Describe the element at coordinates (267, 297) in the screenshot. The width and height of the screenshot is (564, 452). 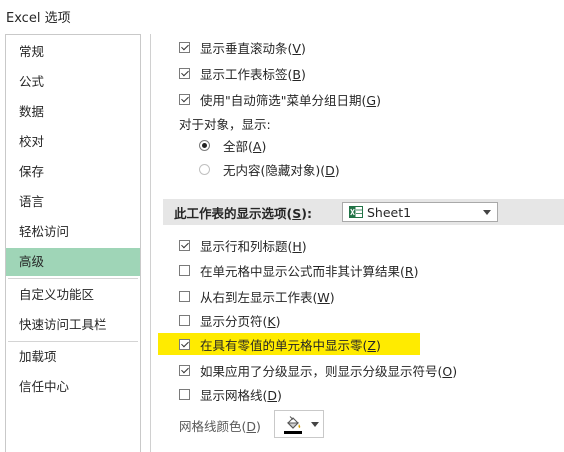
I see `option-label: 从右到左显示工作表(W)` at that location.